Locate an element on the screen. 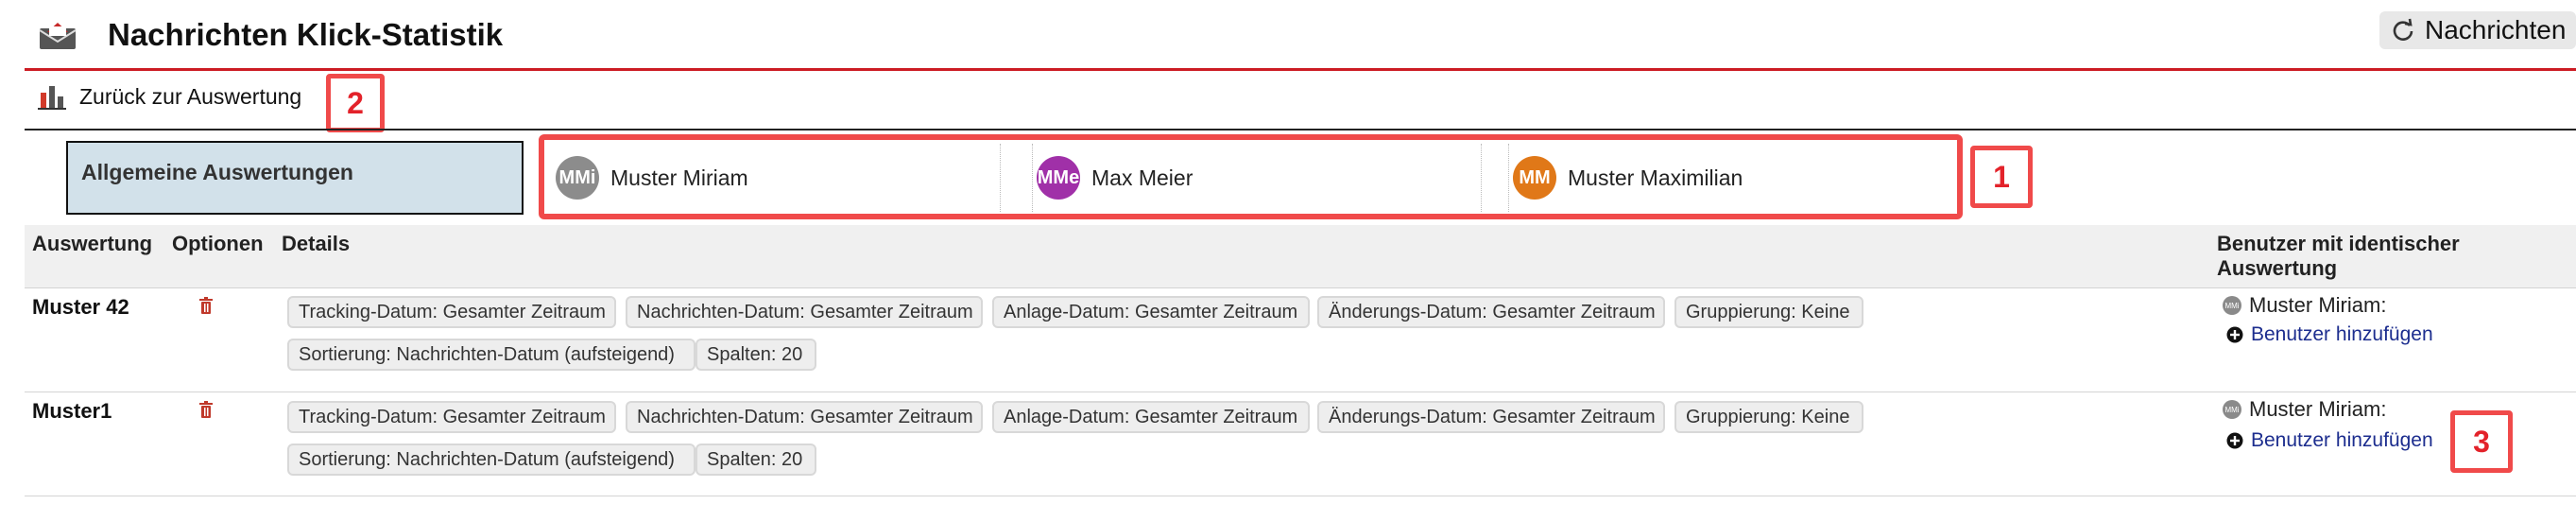 The width and height of the screenshot is (2576, 522). column-header-details: Details is located at coordinates (316, 244).